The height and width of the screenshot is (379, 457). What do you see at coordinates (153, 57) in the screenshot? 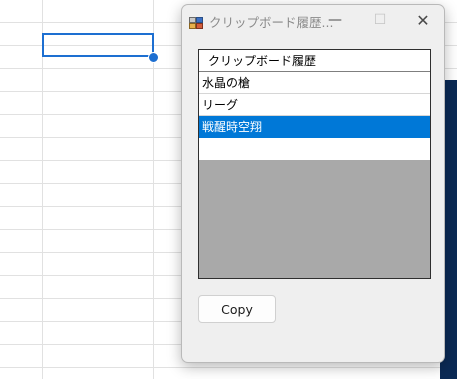
I see `fill-handle` at bounding box center [153, 57].